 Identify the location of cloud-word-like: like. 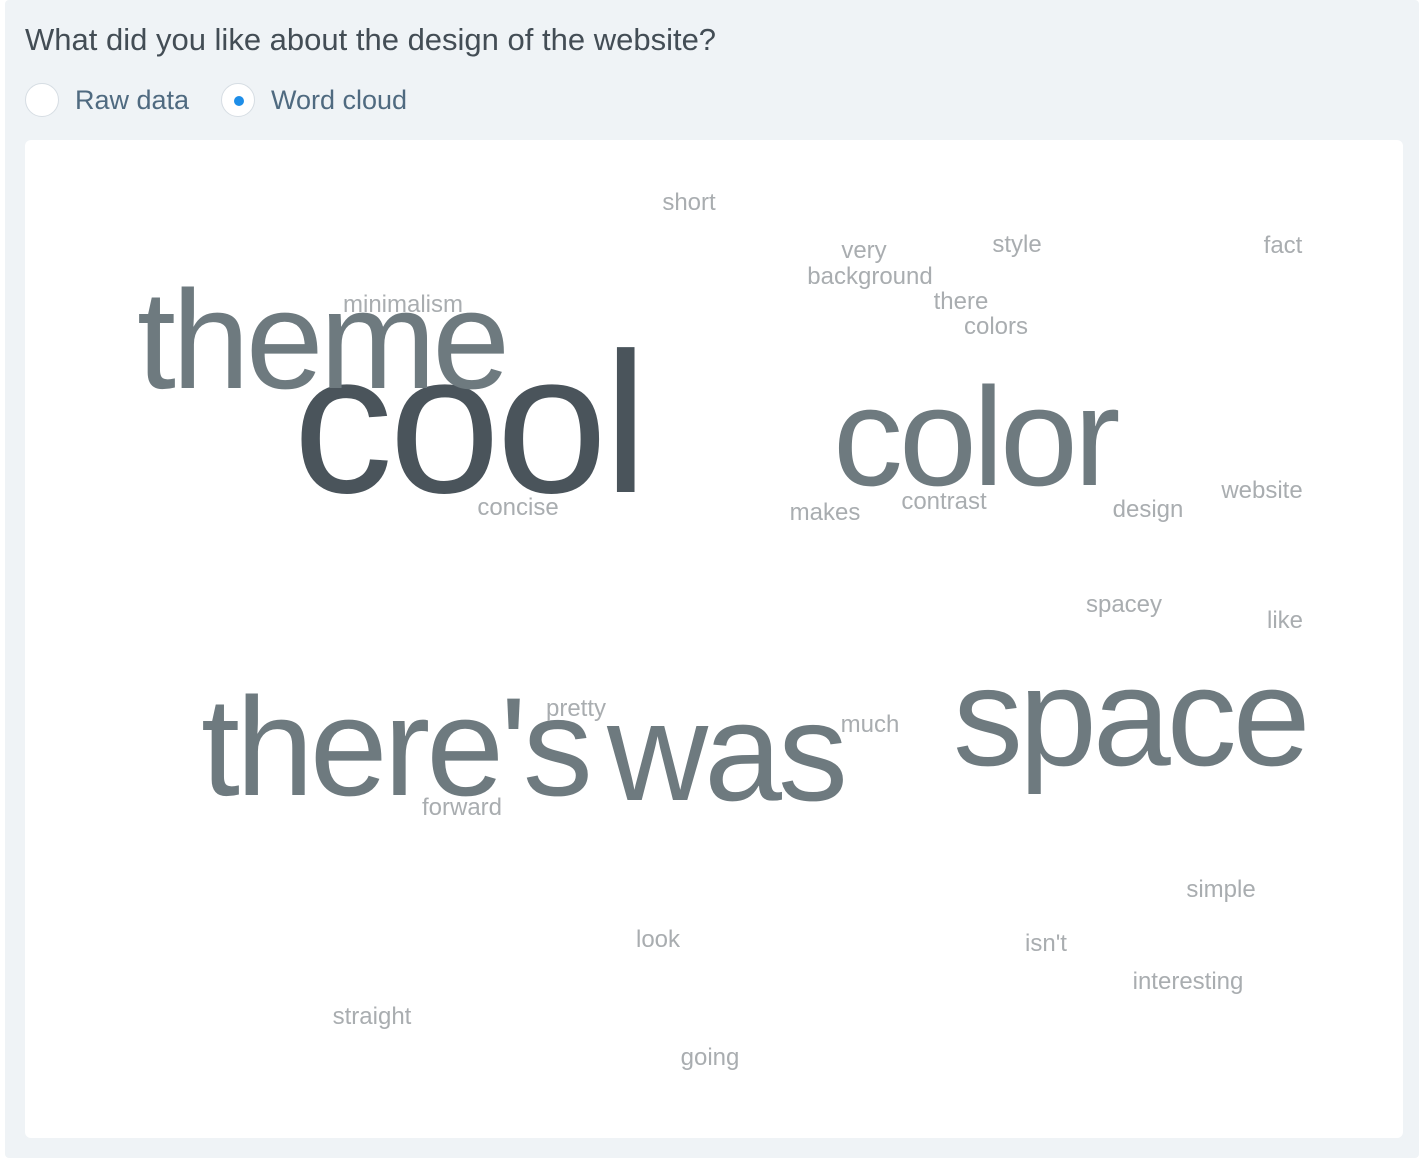
(1285, 620).